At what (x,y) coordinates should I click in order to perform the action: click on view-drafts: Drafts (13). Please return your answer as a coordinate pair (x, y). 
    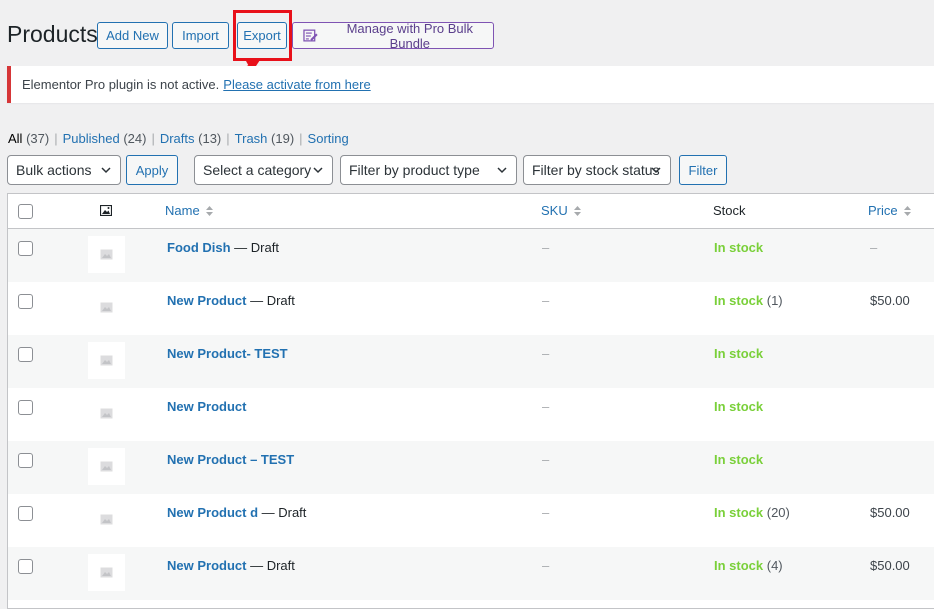
    Looking at the image, I should click on (190, 138).